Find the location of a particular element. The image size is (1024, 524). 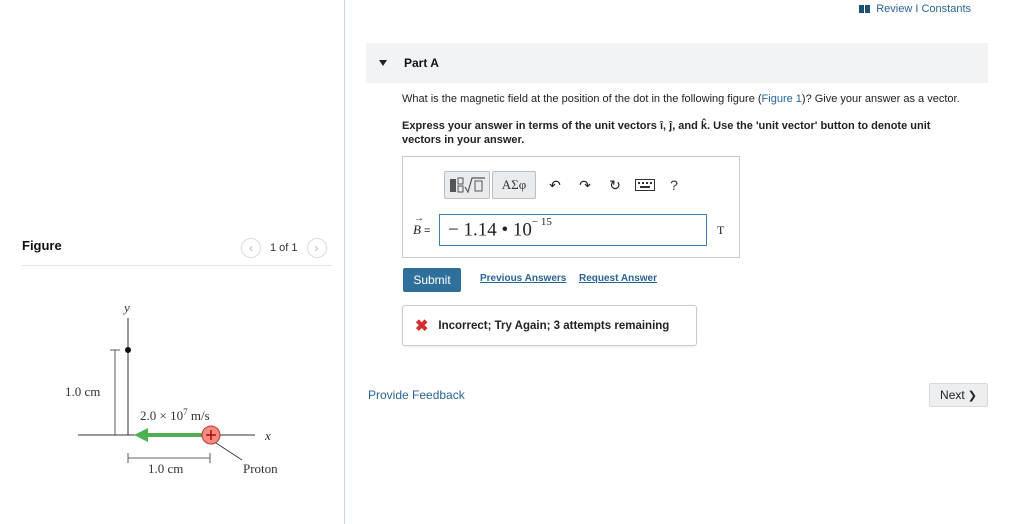

proton-label: Proton is located at coordinates (260, 468).